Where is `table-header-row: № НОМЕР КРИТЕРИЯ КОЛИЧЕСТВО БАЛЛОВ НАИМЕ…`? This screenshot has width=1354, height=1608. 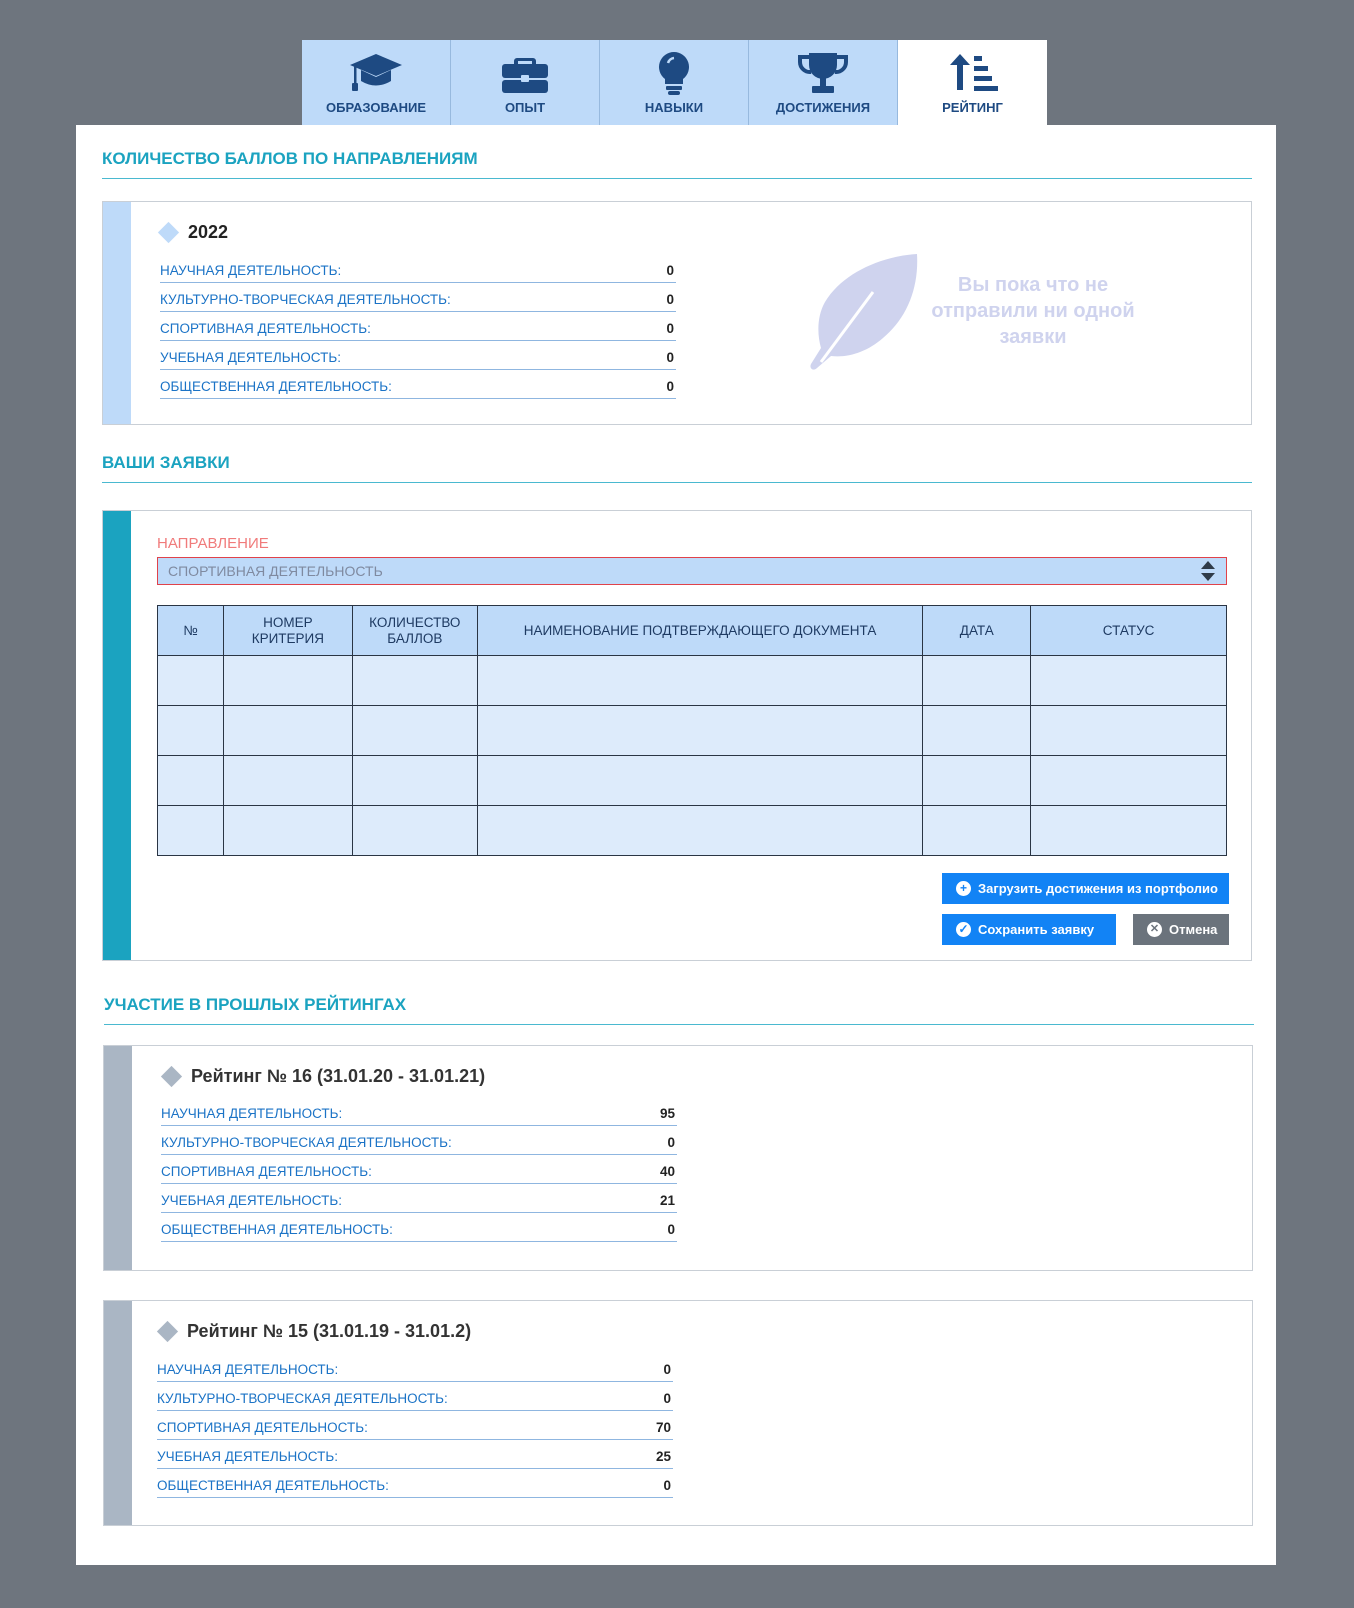 table-header-row: № НОМЕР КРИТЕРИЯ КОЛИЧЕСТВО БАЛЛОВ НАИМЕ… is located at coordinates (692, 630).